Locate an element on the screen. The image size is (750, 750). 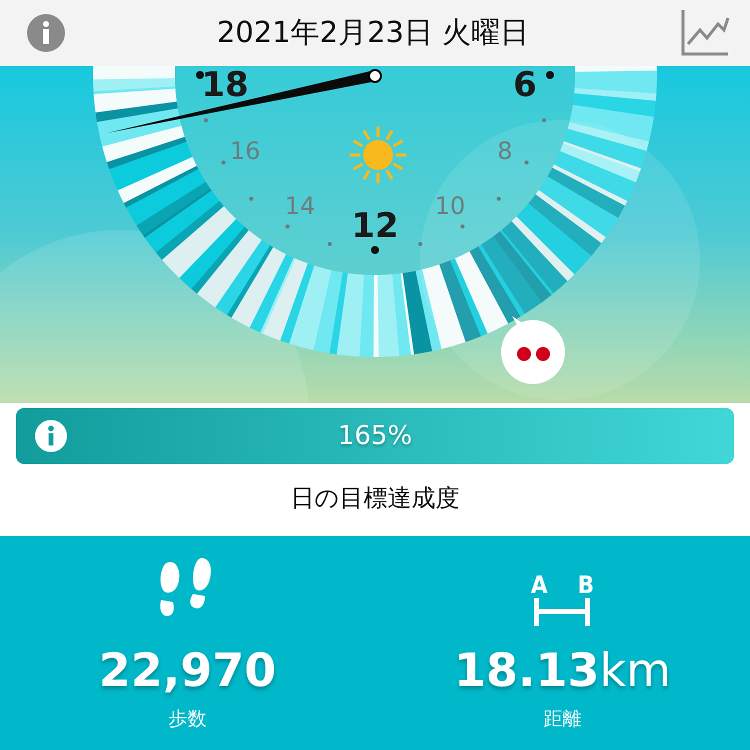
hour-label: 14 is located at coordinates (300, 206).